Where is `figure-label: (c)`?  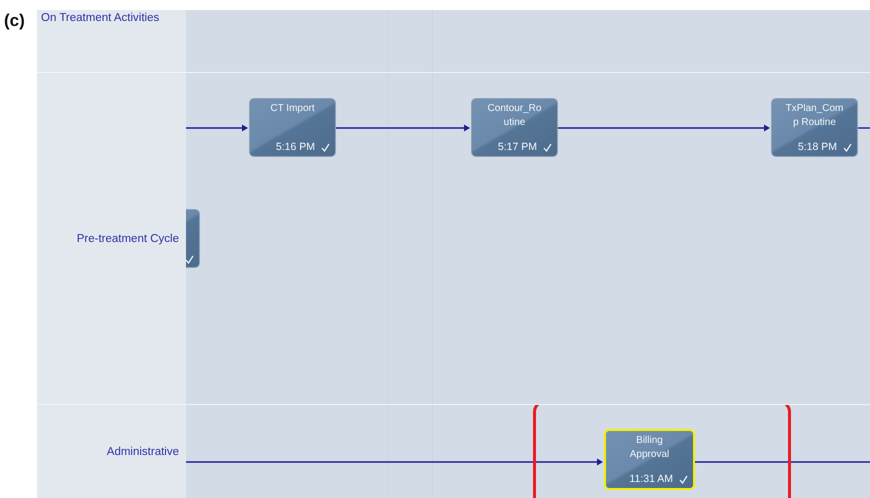 figure-label: (c) is located at coordinates (14, 20).